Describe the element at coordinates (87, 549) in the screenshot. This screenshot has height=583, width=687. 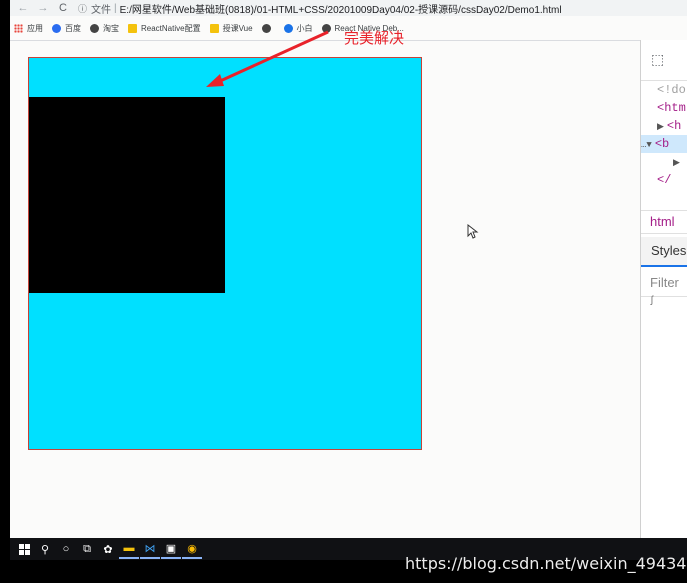
I see `task-view-icon: ⧉` at that location.